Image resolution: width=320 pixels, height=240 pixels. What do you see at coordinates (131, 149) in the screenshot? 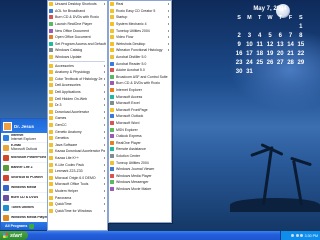
I see `menu-item-label: Remote Assistance` at bounding box center [131, 149].